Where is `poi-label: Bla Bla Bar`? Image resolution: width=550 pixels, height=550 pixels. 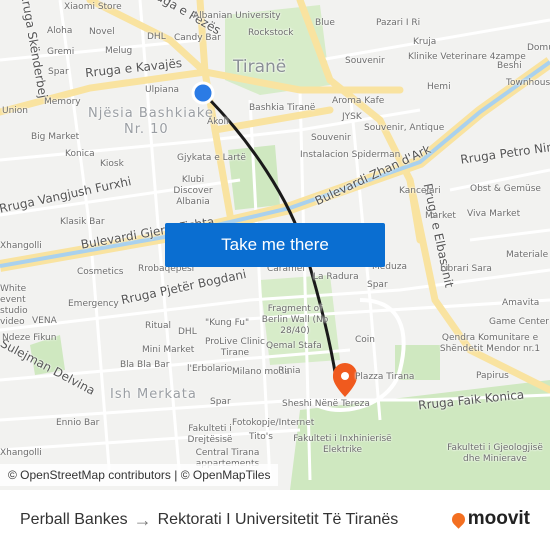
poi-label: Bla Bla Bar is located at coordinates (145, 365).